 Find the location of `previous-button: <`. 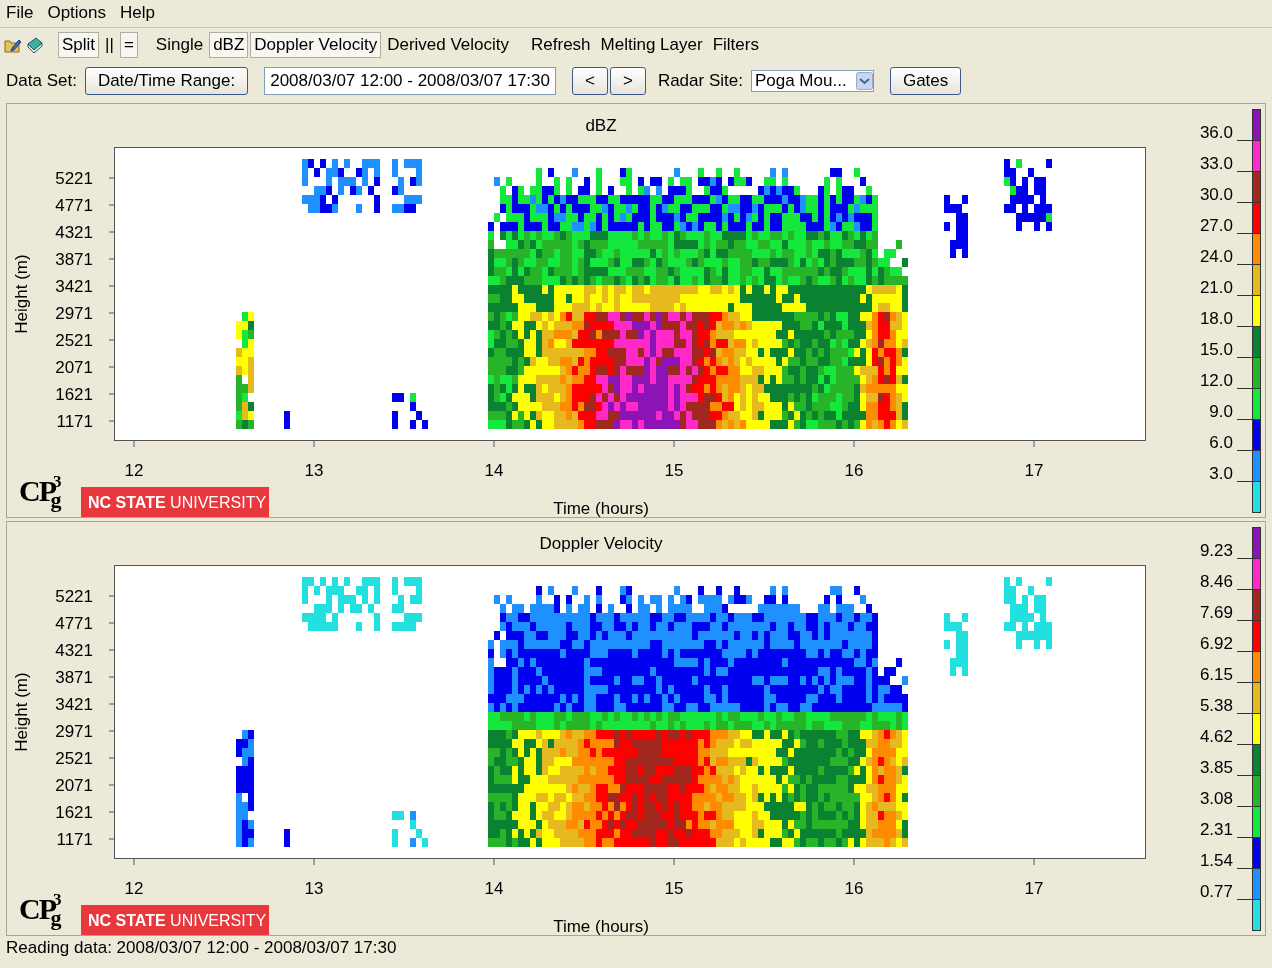

previous-button: < is located at coordinates (590, 81).